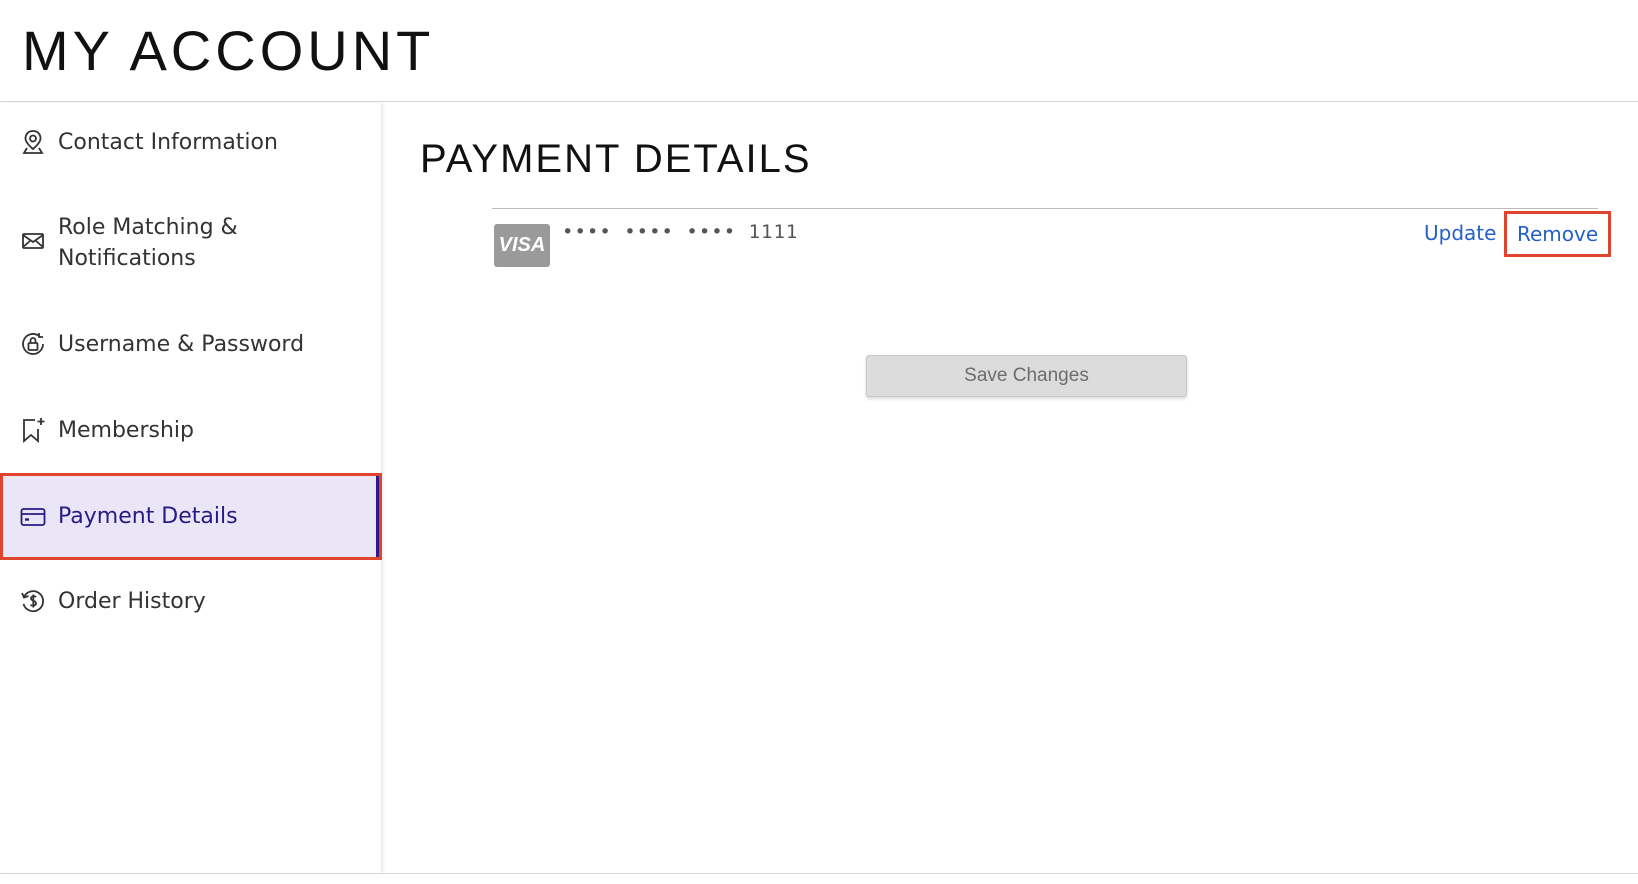 The height and width of the screenshot is (884, 1638). What do you see at coordinates (148, 516) in the screenshot?
I see `sidebar-item-label: Payment Details` at bounding box center [148, 516].